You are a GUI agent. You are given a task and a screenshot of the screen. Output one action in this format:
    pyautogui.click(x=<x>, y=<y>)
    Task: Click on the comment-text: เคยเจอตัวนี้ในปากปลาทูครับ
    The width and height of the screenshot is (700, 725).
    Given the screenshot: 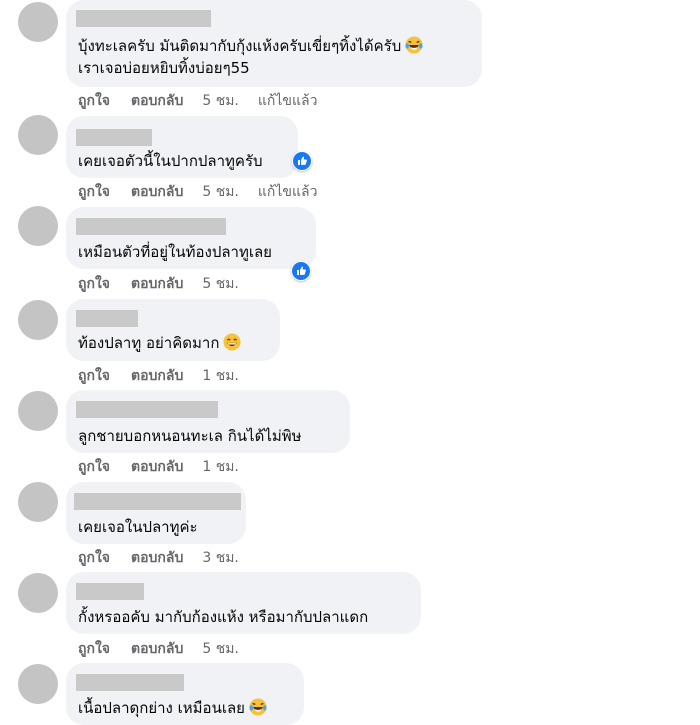 What is the action you would take?
    pyautogui.click(x=170, y=161)
    